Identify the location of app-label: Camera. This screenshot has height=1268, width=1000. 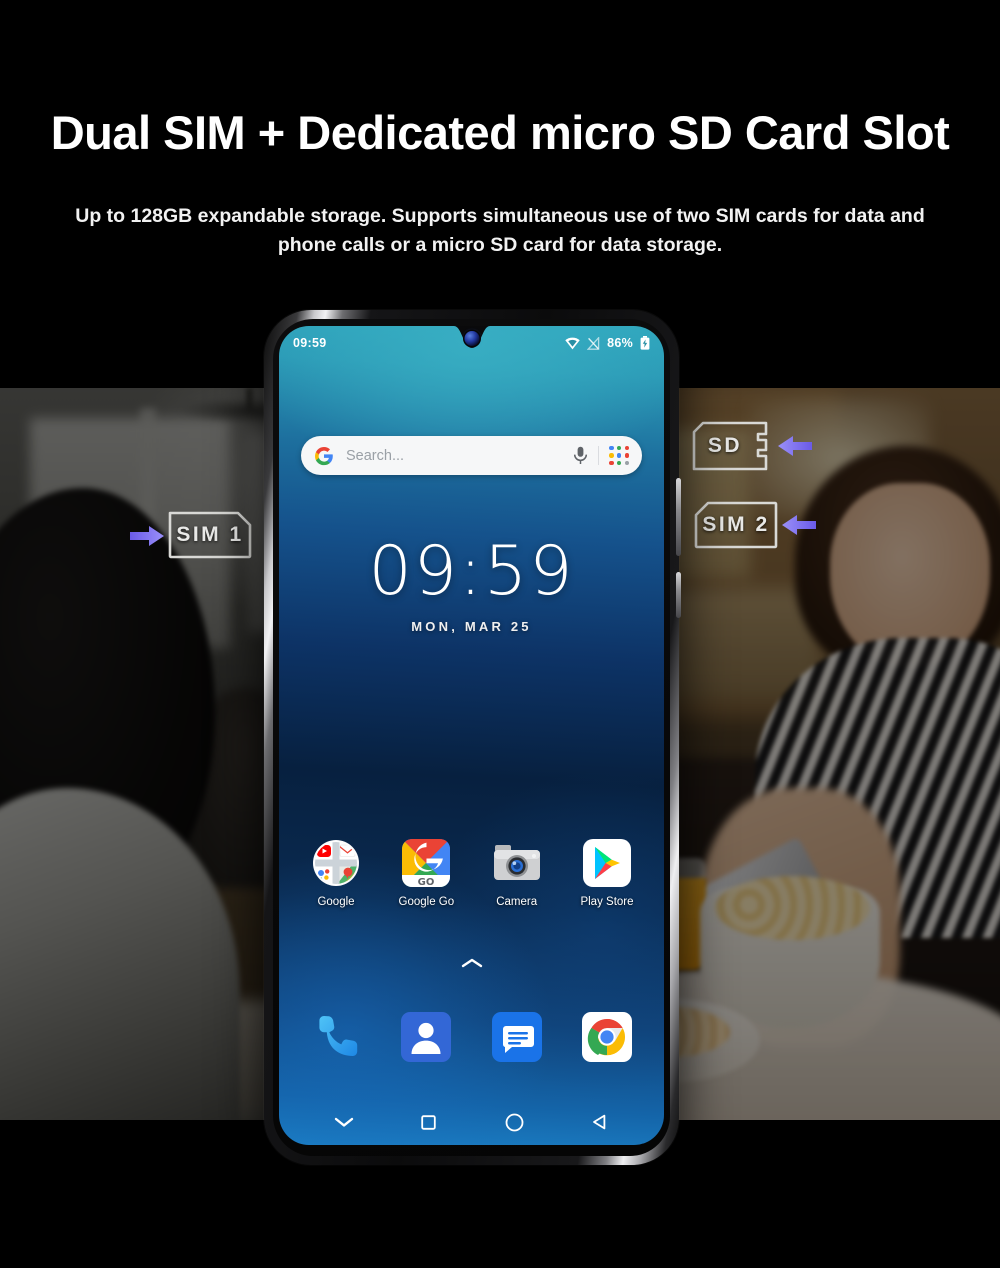
(517, 902).